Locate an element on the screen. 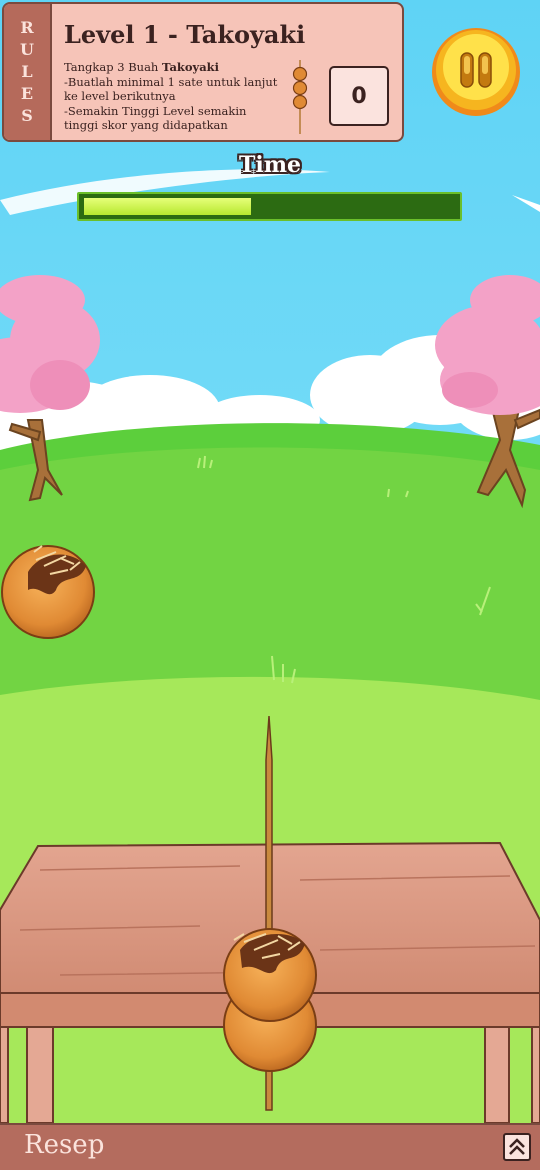 The image size is (540, 1170). rules-line-1-prefix: Tangkap 3 Buah is located at coordinates (113, 67).